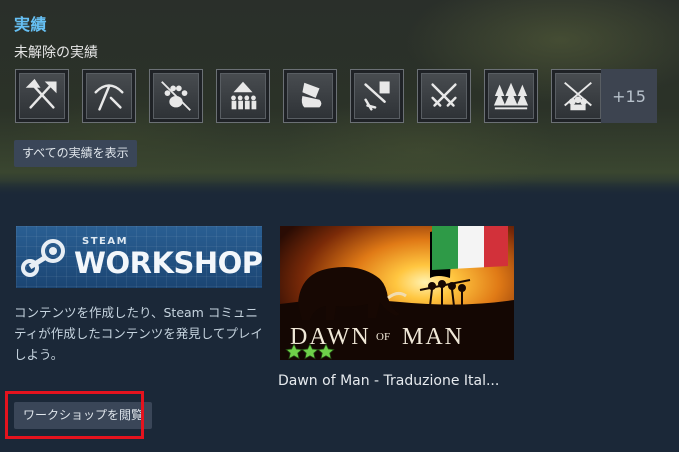 This screenshot has height=452, width=679. I want to click on more-achievements-count: +15, so click(629, 96).